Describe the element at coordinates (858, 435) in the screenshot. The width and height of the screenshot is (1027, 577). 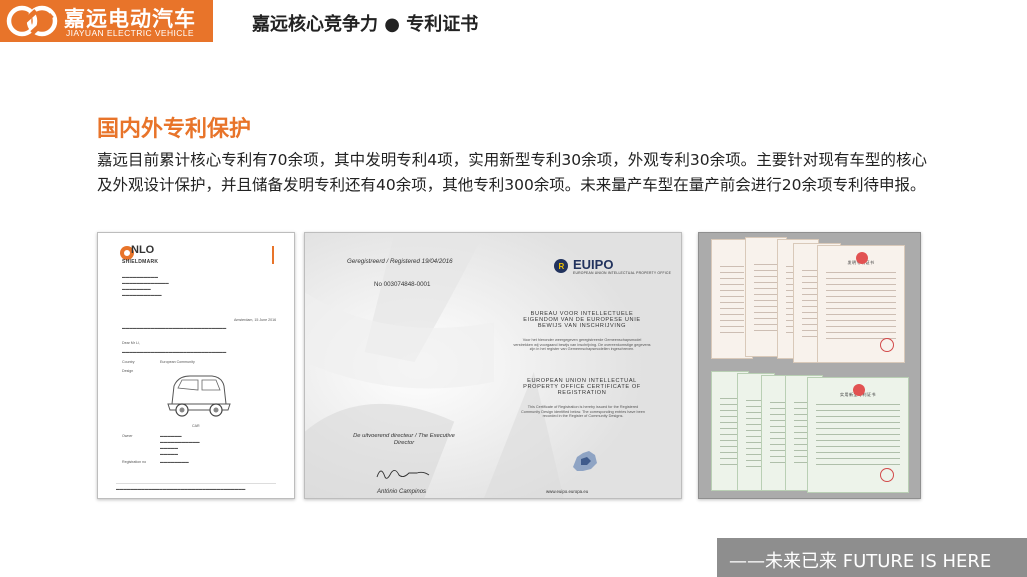
I see `utility-patent-certificate: 实用新型专利证书` at that location.